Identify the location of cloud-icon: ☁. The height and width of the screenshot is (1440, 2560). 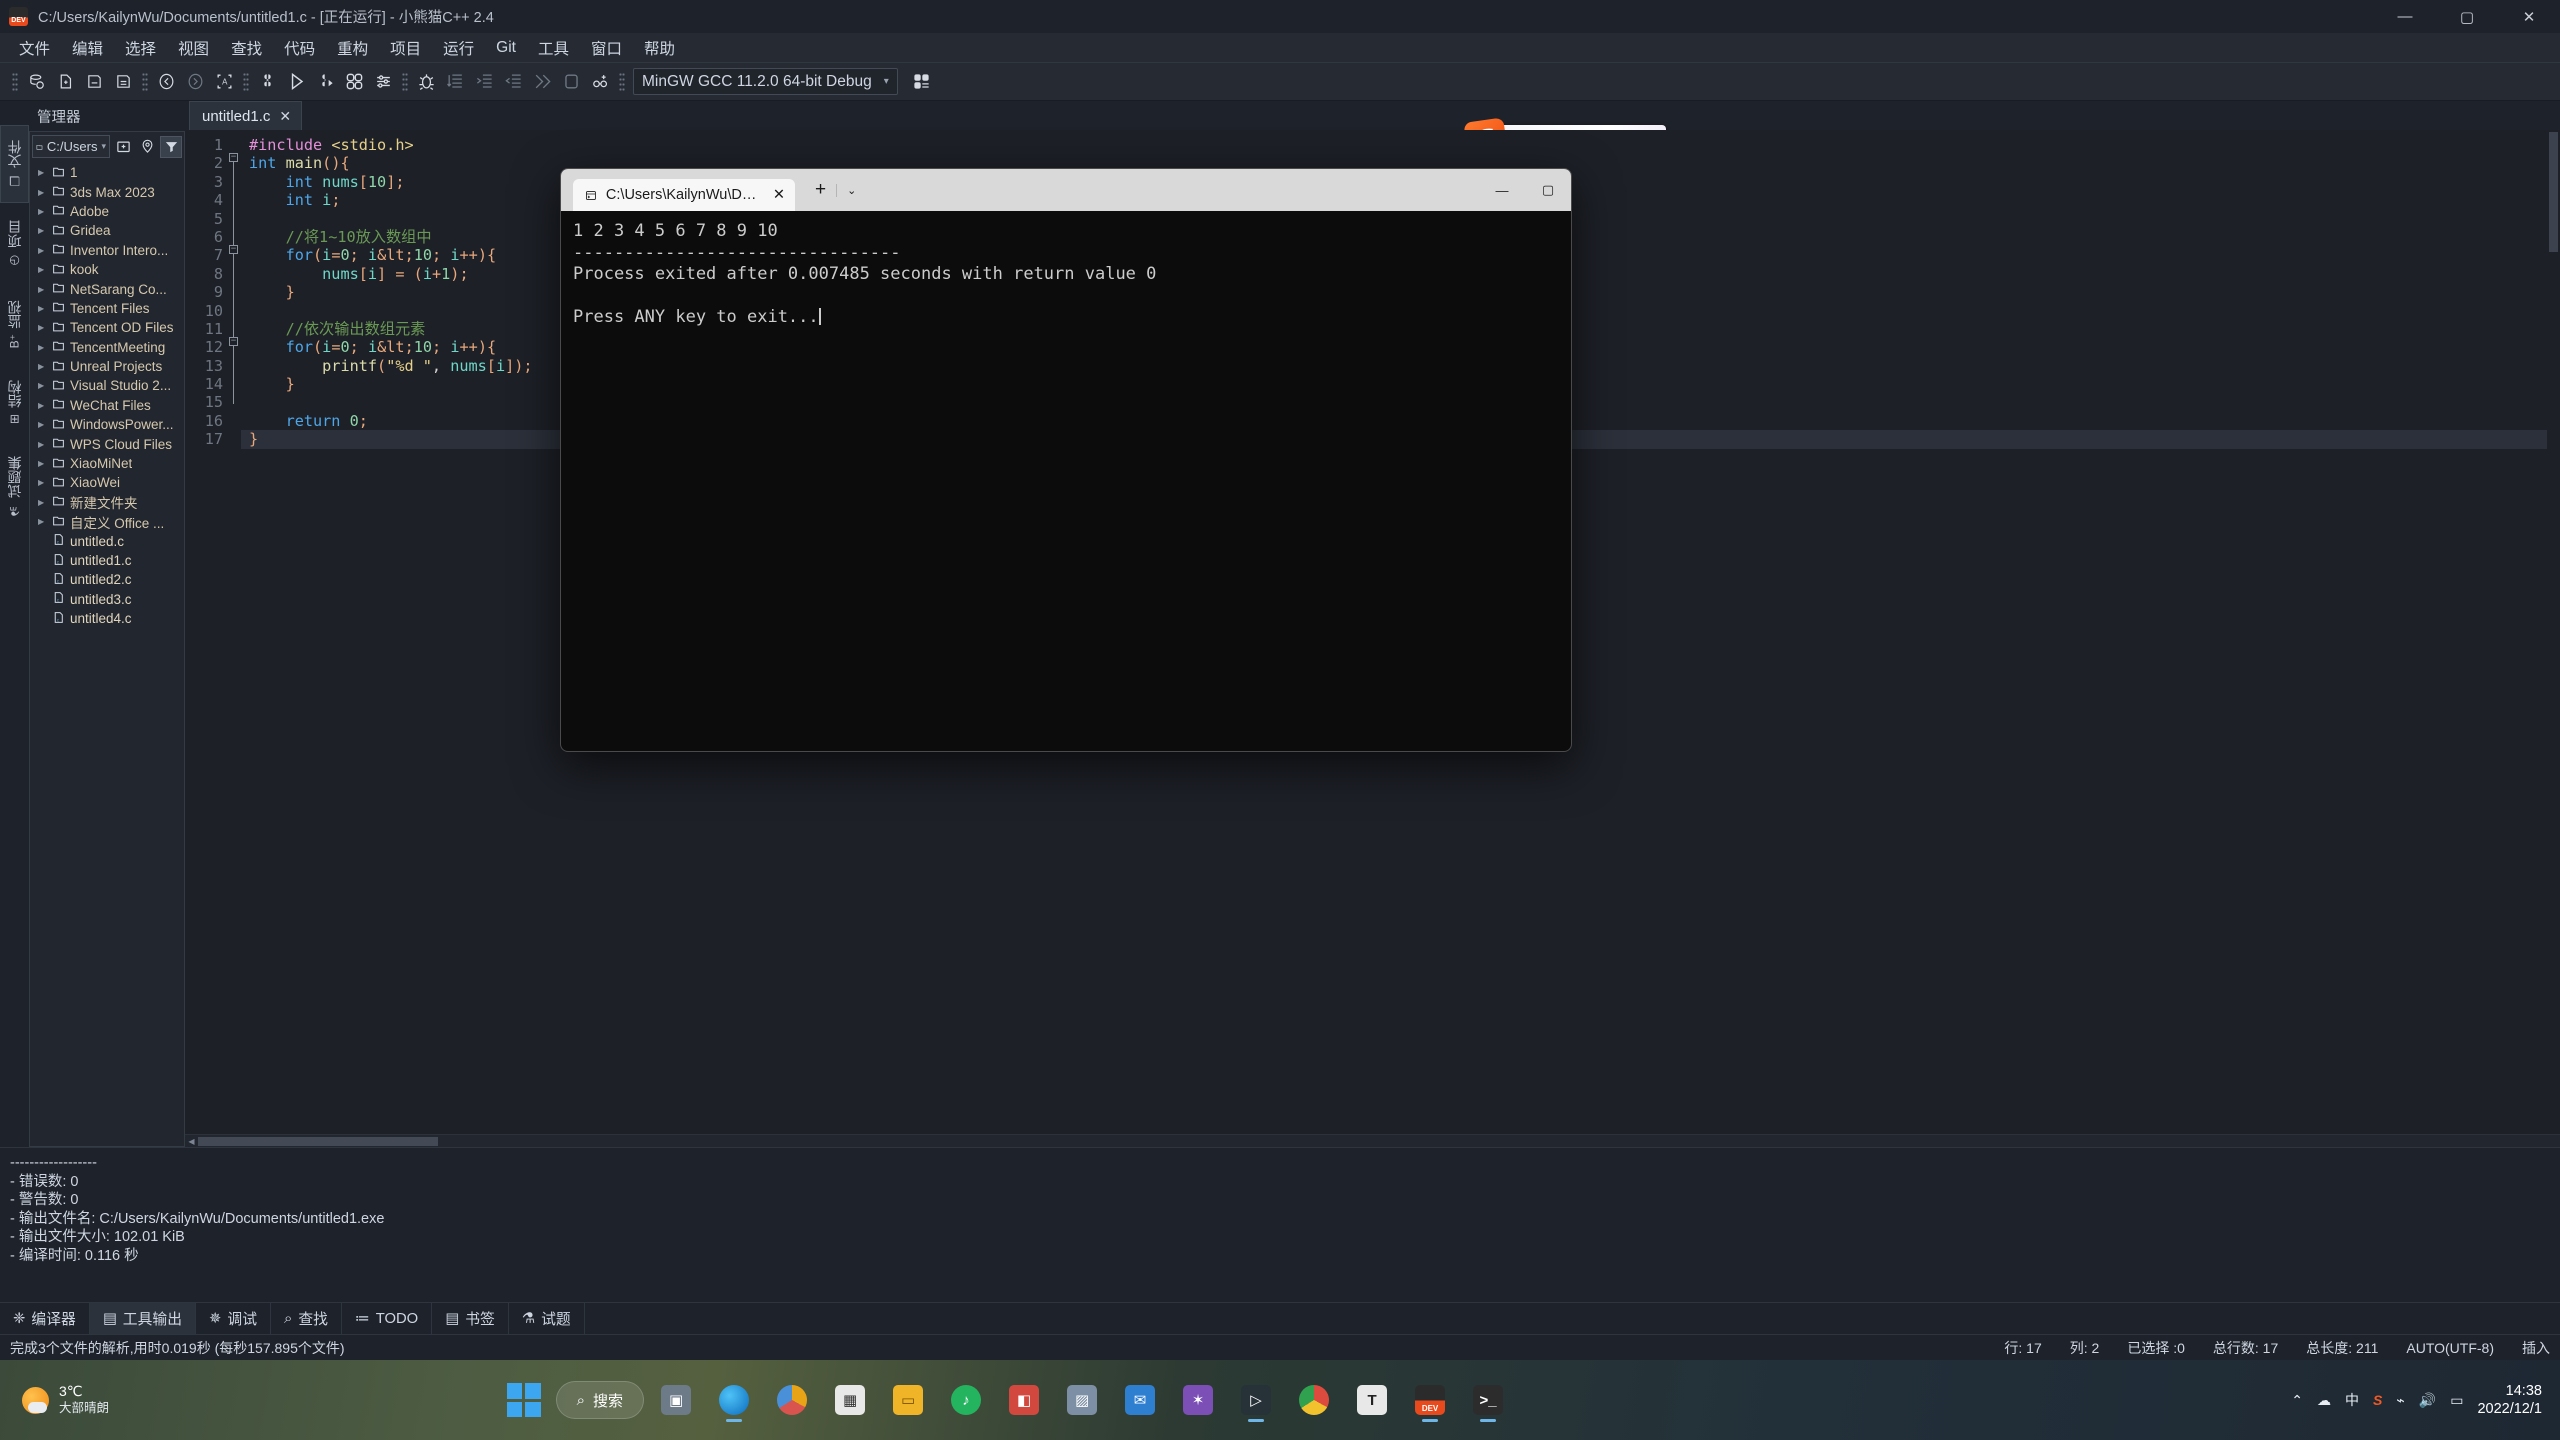
(2324, 1400).